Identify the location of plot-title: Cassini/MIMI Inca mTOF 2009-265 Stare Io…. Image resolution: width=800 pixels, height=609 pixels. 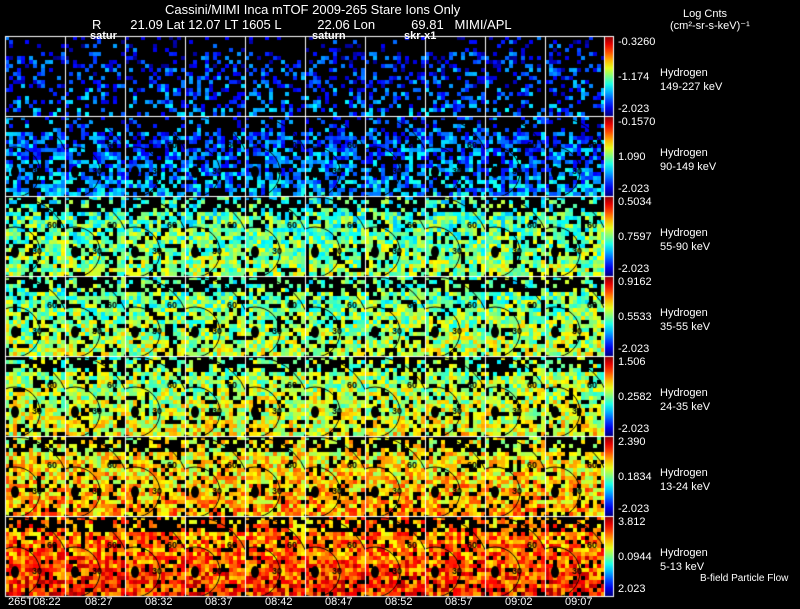
(313, 9).